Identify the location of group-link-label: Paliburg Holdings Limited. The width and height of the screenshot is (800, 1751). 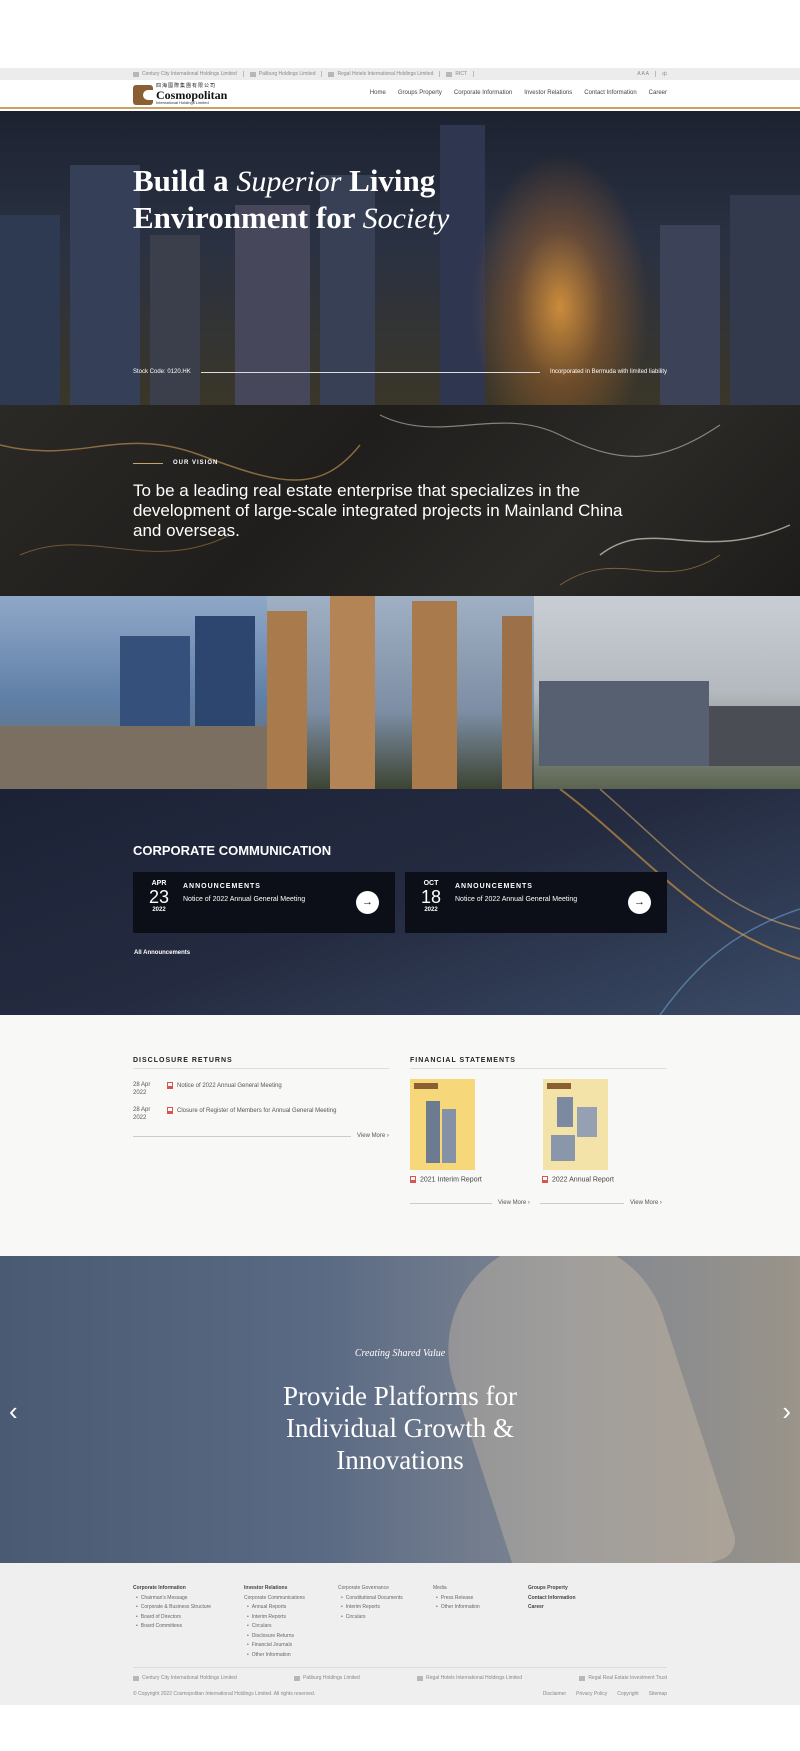
(287, 74).